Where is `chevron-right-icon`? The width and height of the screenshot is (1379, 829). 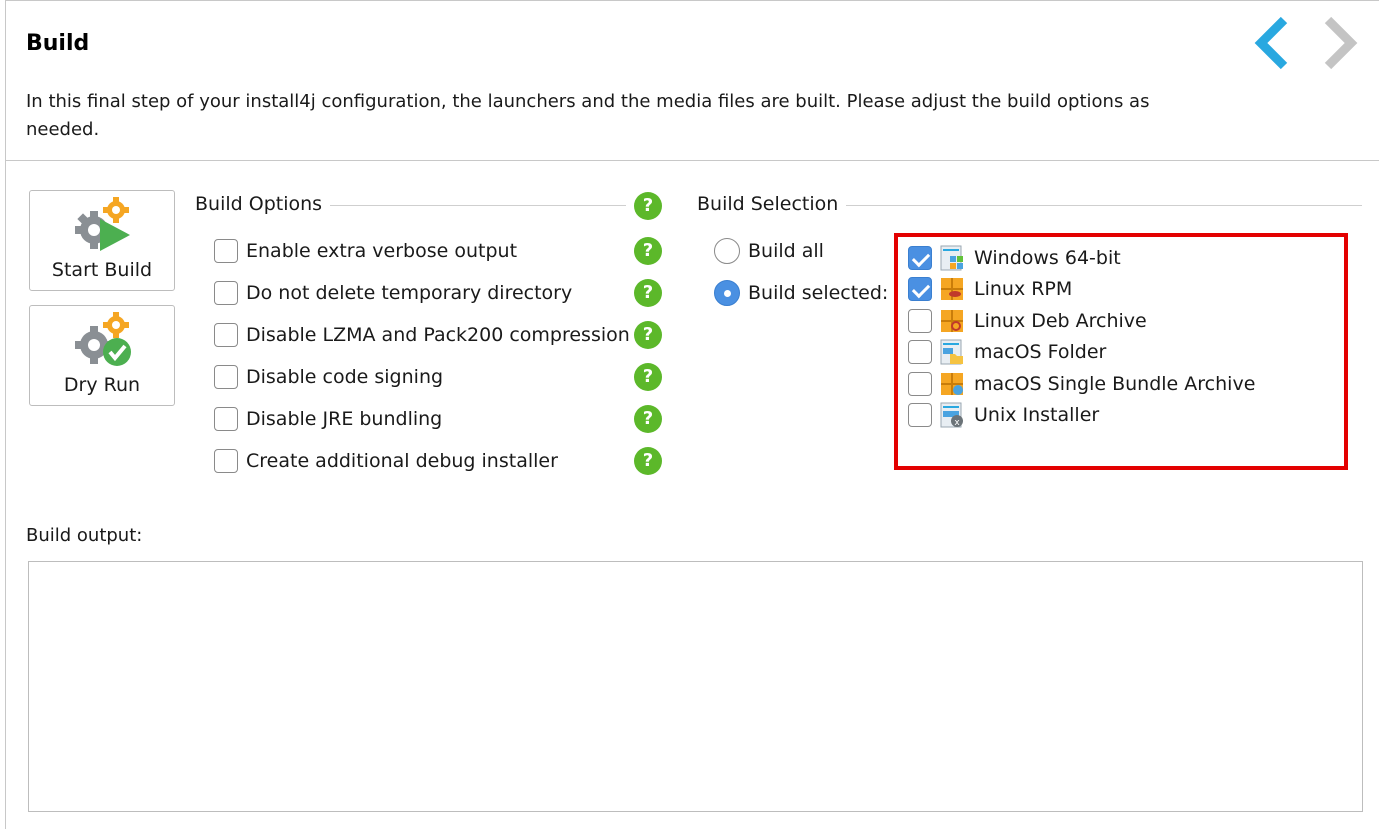
chevron-right-icon is located at coordinates (1341, 43).